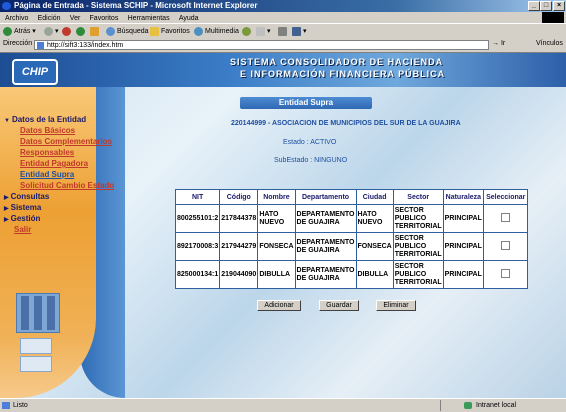  Describe the element at coordinates (343, 74) in the screenshot. I see `banner-subtitle: E INFORMACIÓN FINANCIERA PÚBLICA` at that location.